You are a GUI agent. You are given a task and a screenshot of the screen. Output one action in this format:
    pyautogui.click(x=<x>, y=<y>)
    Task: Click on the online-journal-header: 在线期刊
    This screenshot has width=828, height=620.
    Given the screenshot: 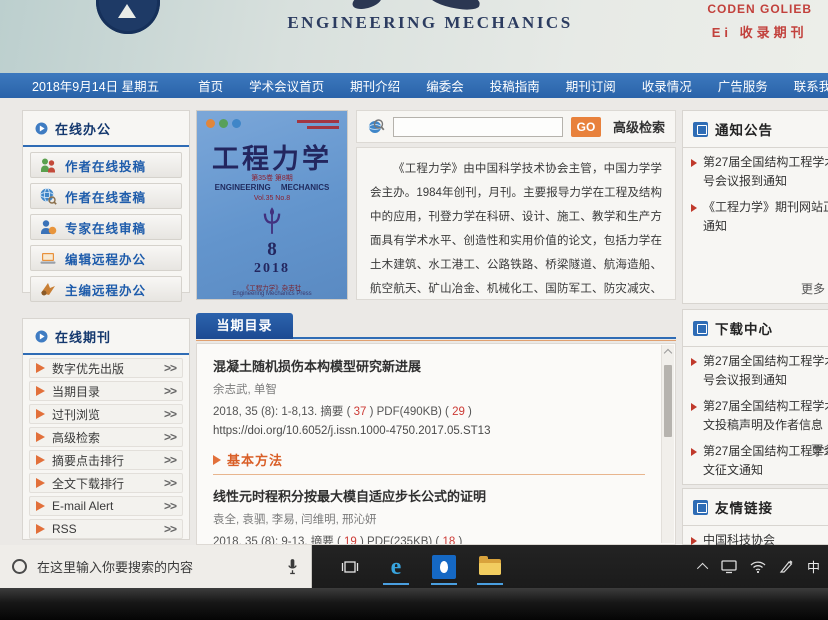 What is the action you would take?
    pyautogui.click(x=106, y=337)
    